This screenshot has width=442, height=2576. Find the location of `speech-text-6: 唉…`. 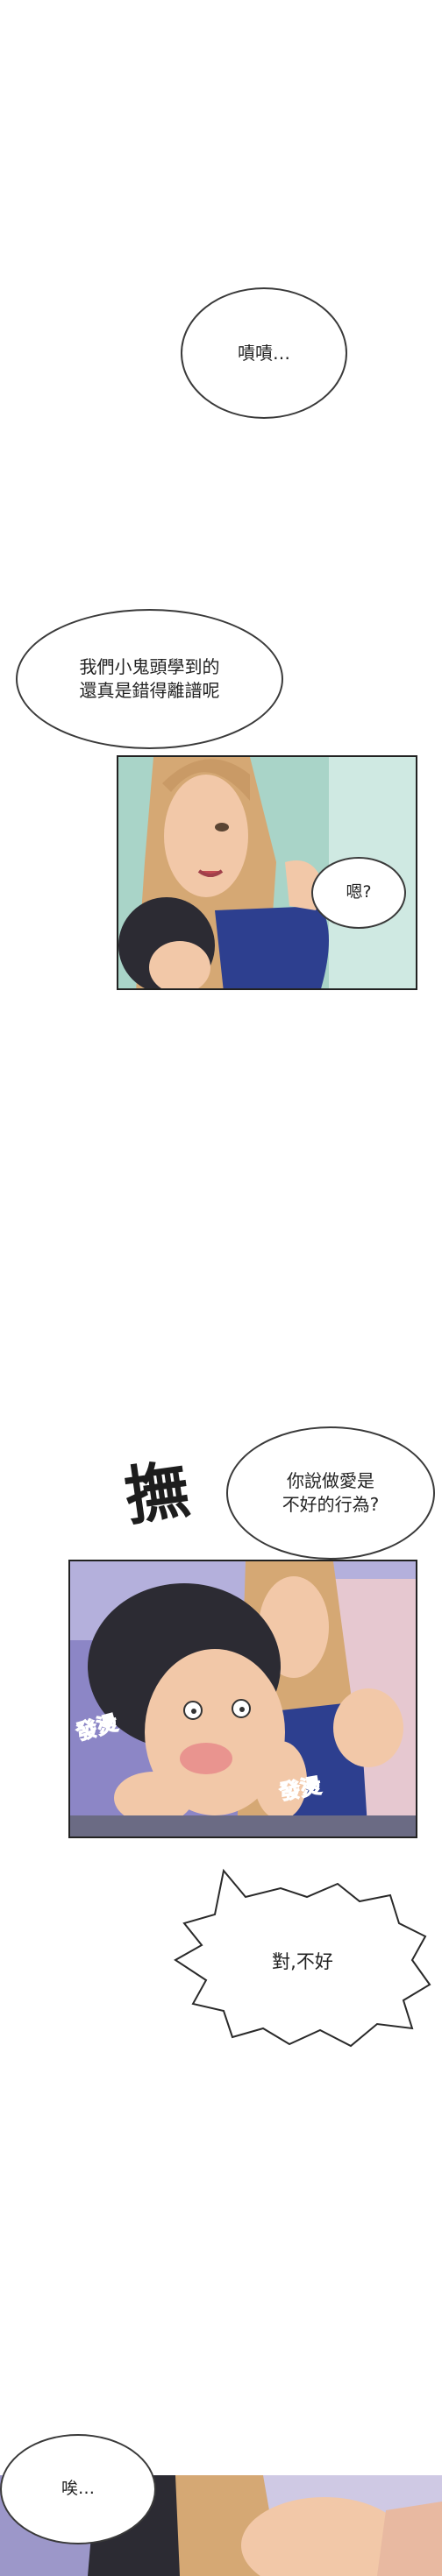

speech-text-6: 唉… is located at coordinates (78, 2489).